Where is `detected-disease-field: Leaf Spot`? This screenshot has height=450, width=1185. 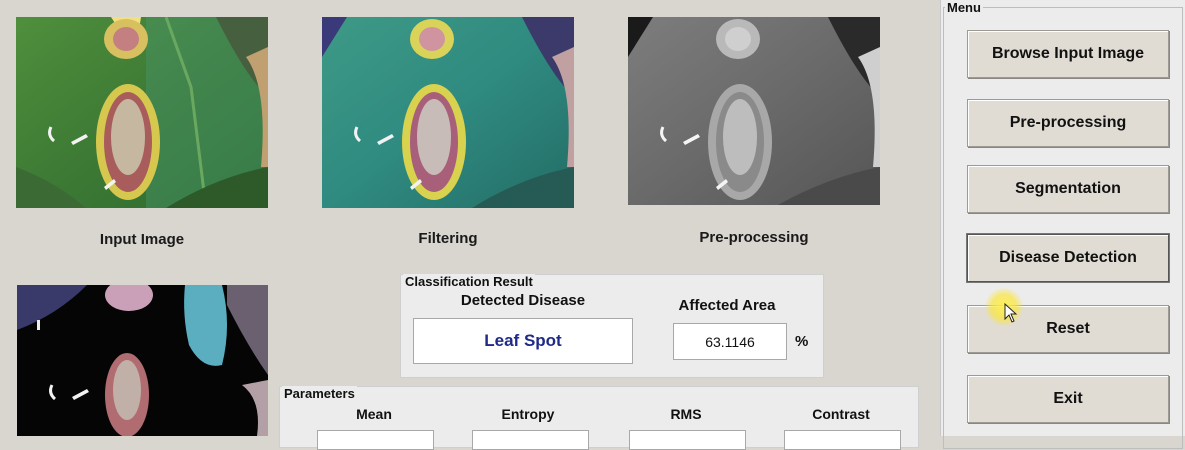
detected-disease-field: Leaf Spot is located at coordinates (523, 341).